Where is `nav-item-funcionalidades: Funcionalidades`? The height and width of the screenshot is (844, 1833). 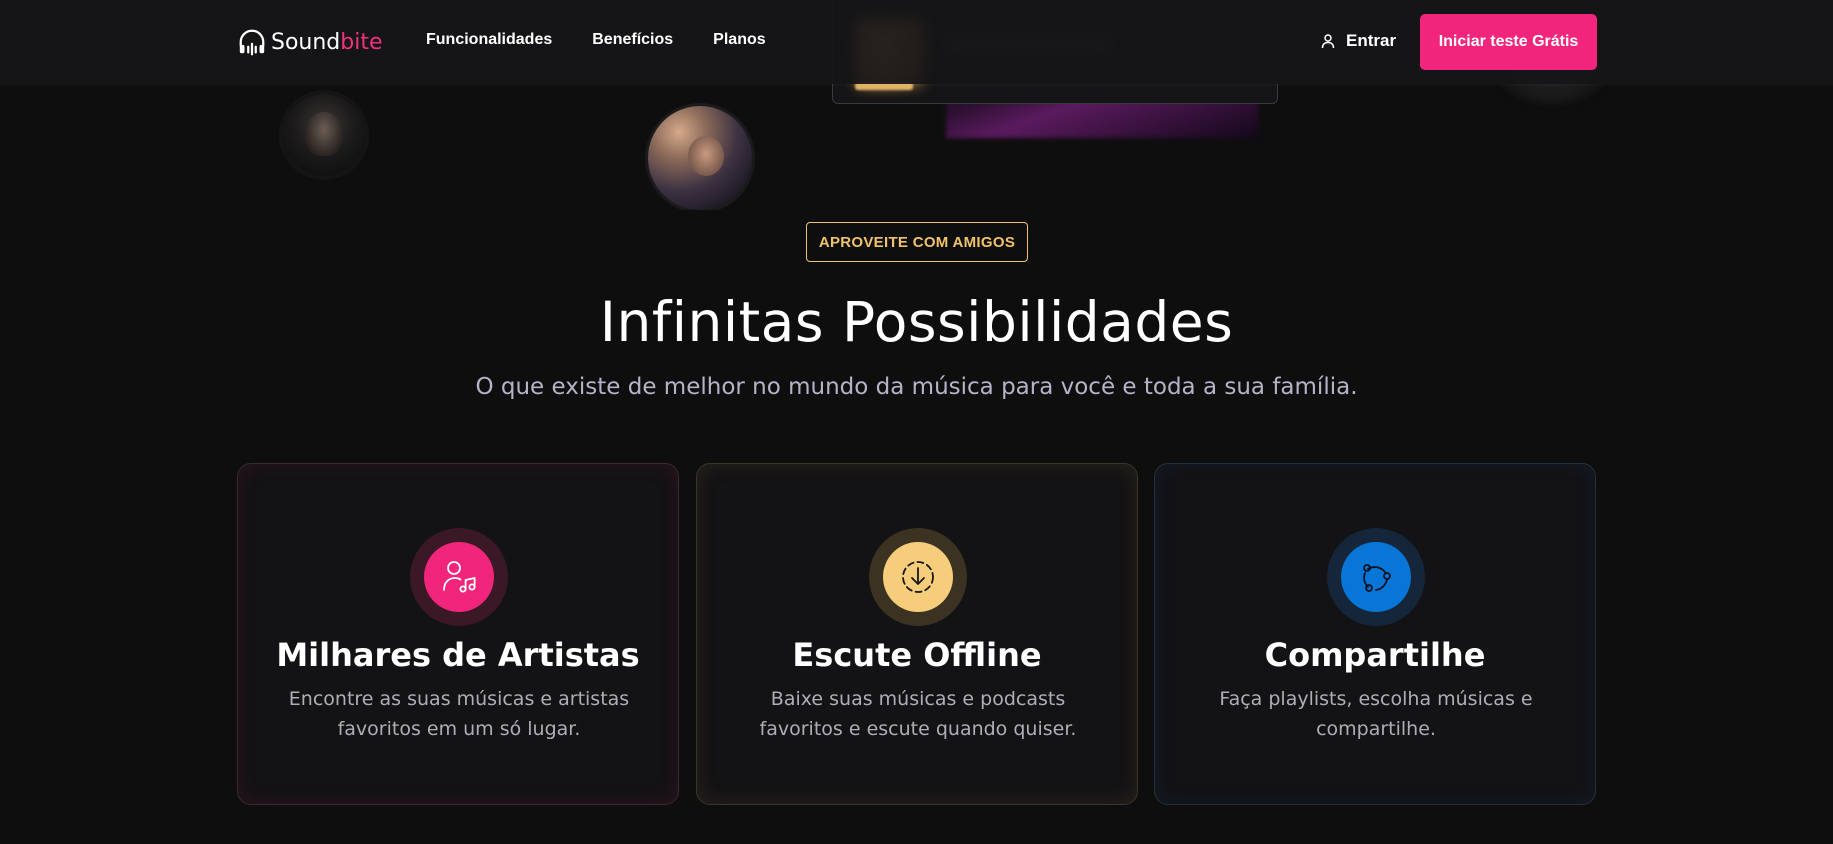
nav-item-funcionalidades: Funcionalidades is located at coordinates (489, 40).